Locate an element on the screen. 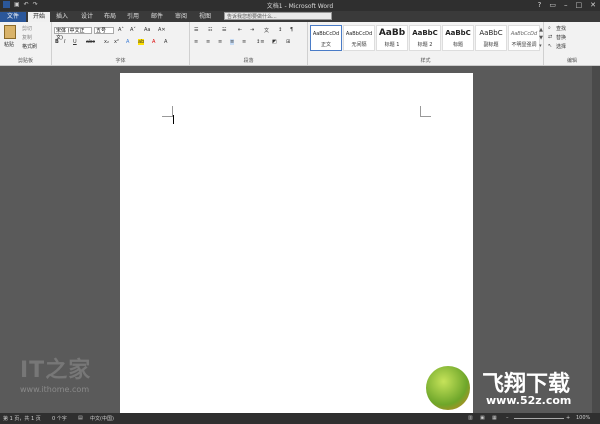 This screenshot has width=600, height=424. change-case-icon: Aa is located at coordinates (147, 30).